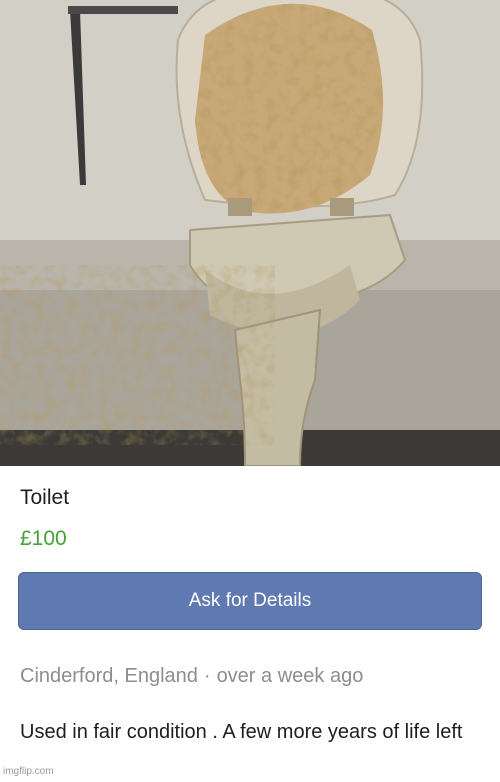  What do you see at coordinates (43, 538) in the screenshot?
I see `listing-price: £100` at bounding box center [43, 538].